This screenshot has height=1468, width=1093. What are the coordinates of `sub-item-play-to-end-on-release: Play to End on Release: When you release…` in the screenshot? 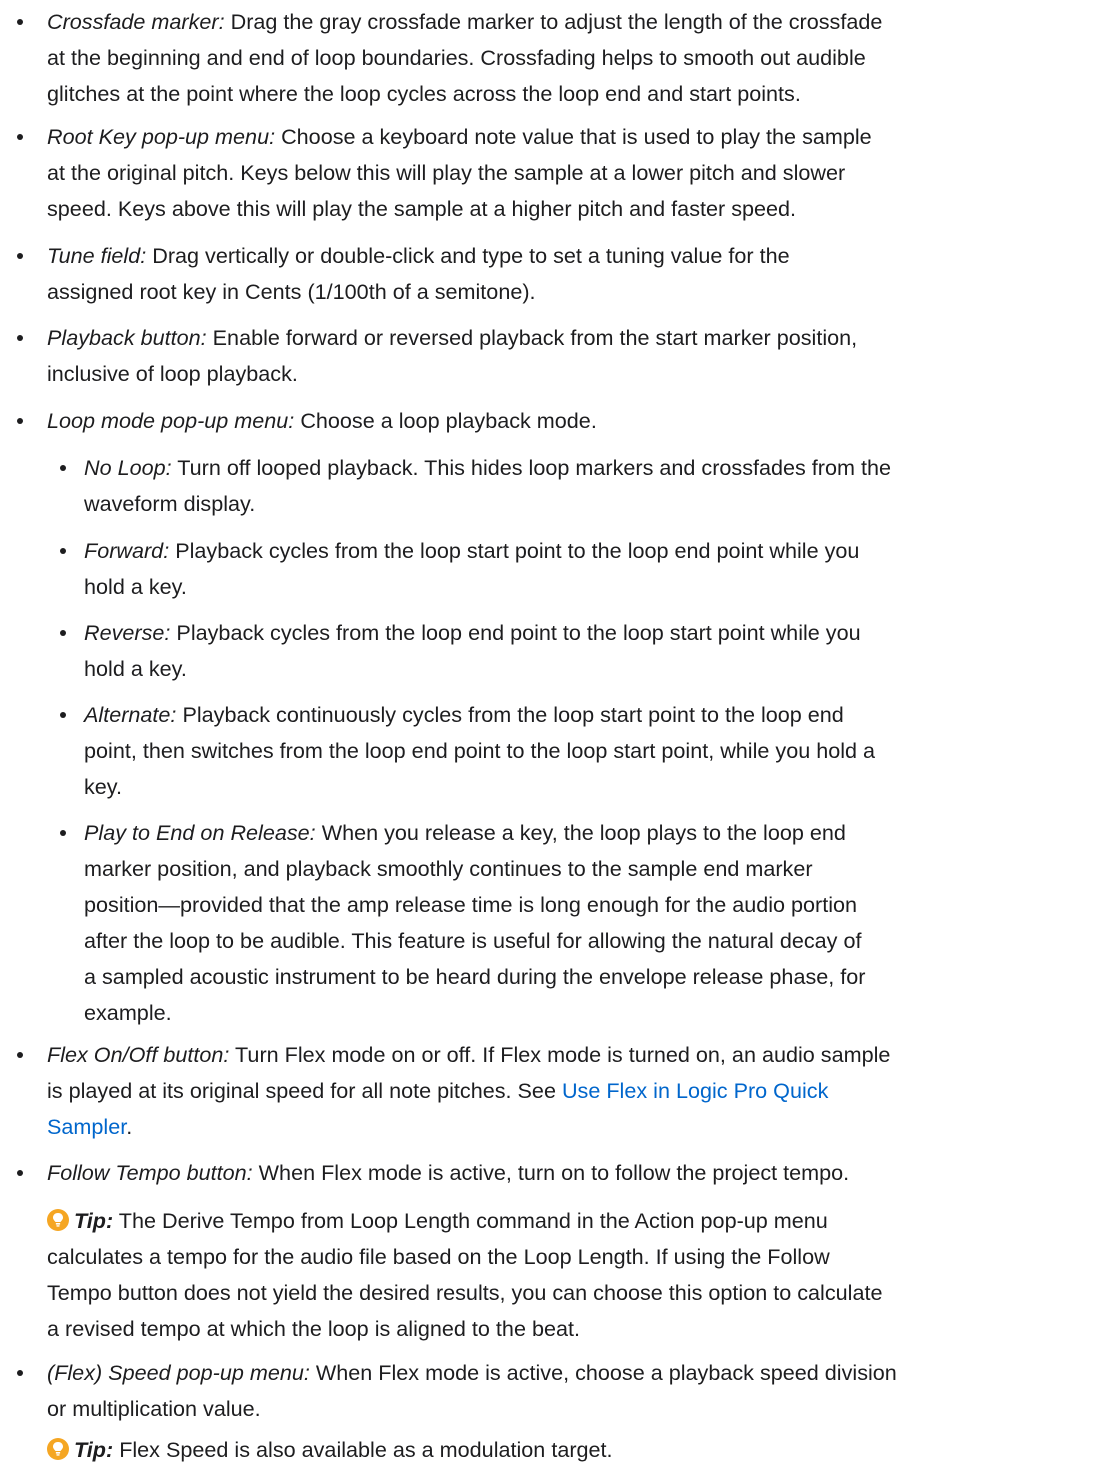 It's located at (573, 923).